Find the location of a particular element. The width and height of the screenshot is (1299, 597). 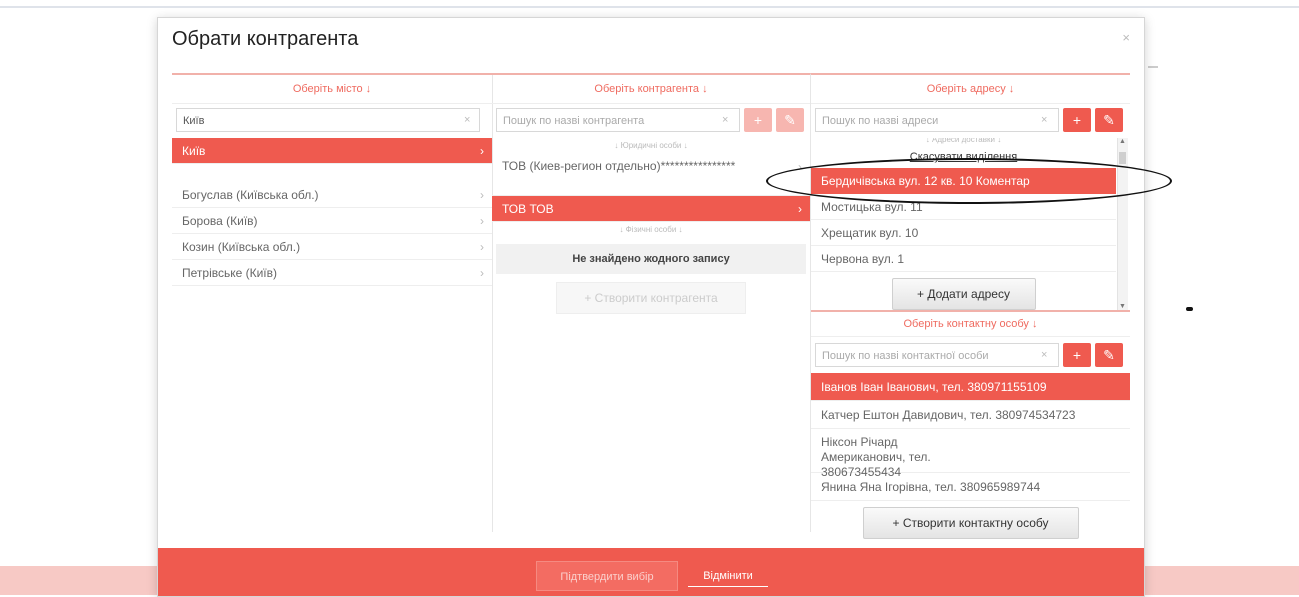

scroll-up-icon: ▲ is located at coordinates (1122, 141).